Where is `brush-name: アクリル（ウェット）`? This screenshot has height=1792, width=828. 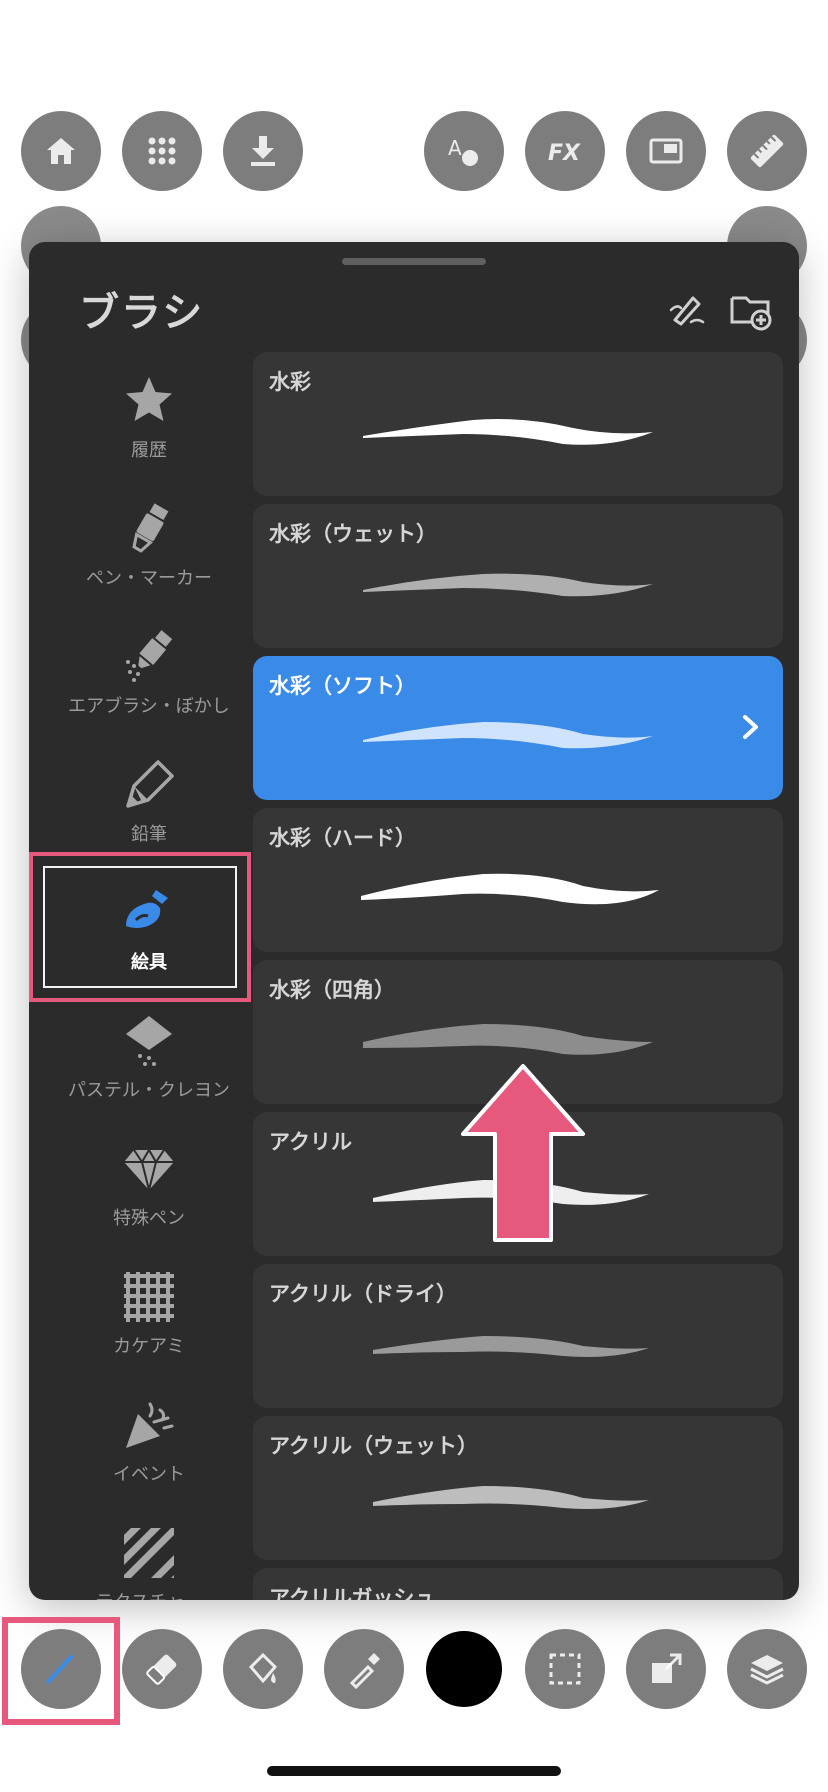 brush-name: アクリル（ウェット） is located at coordinates (373, 1446).